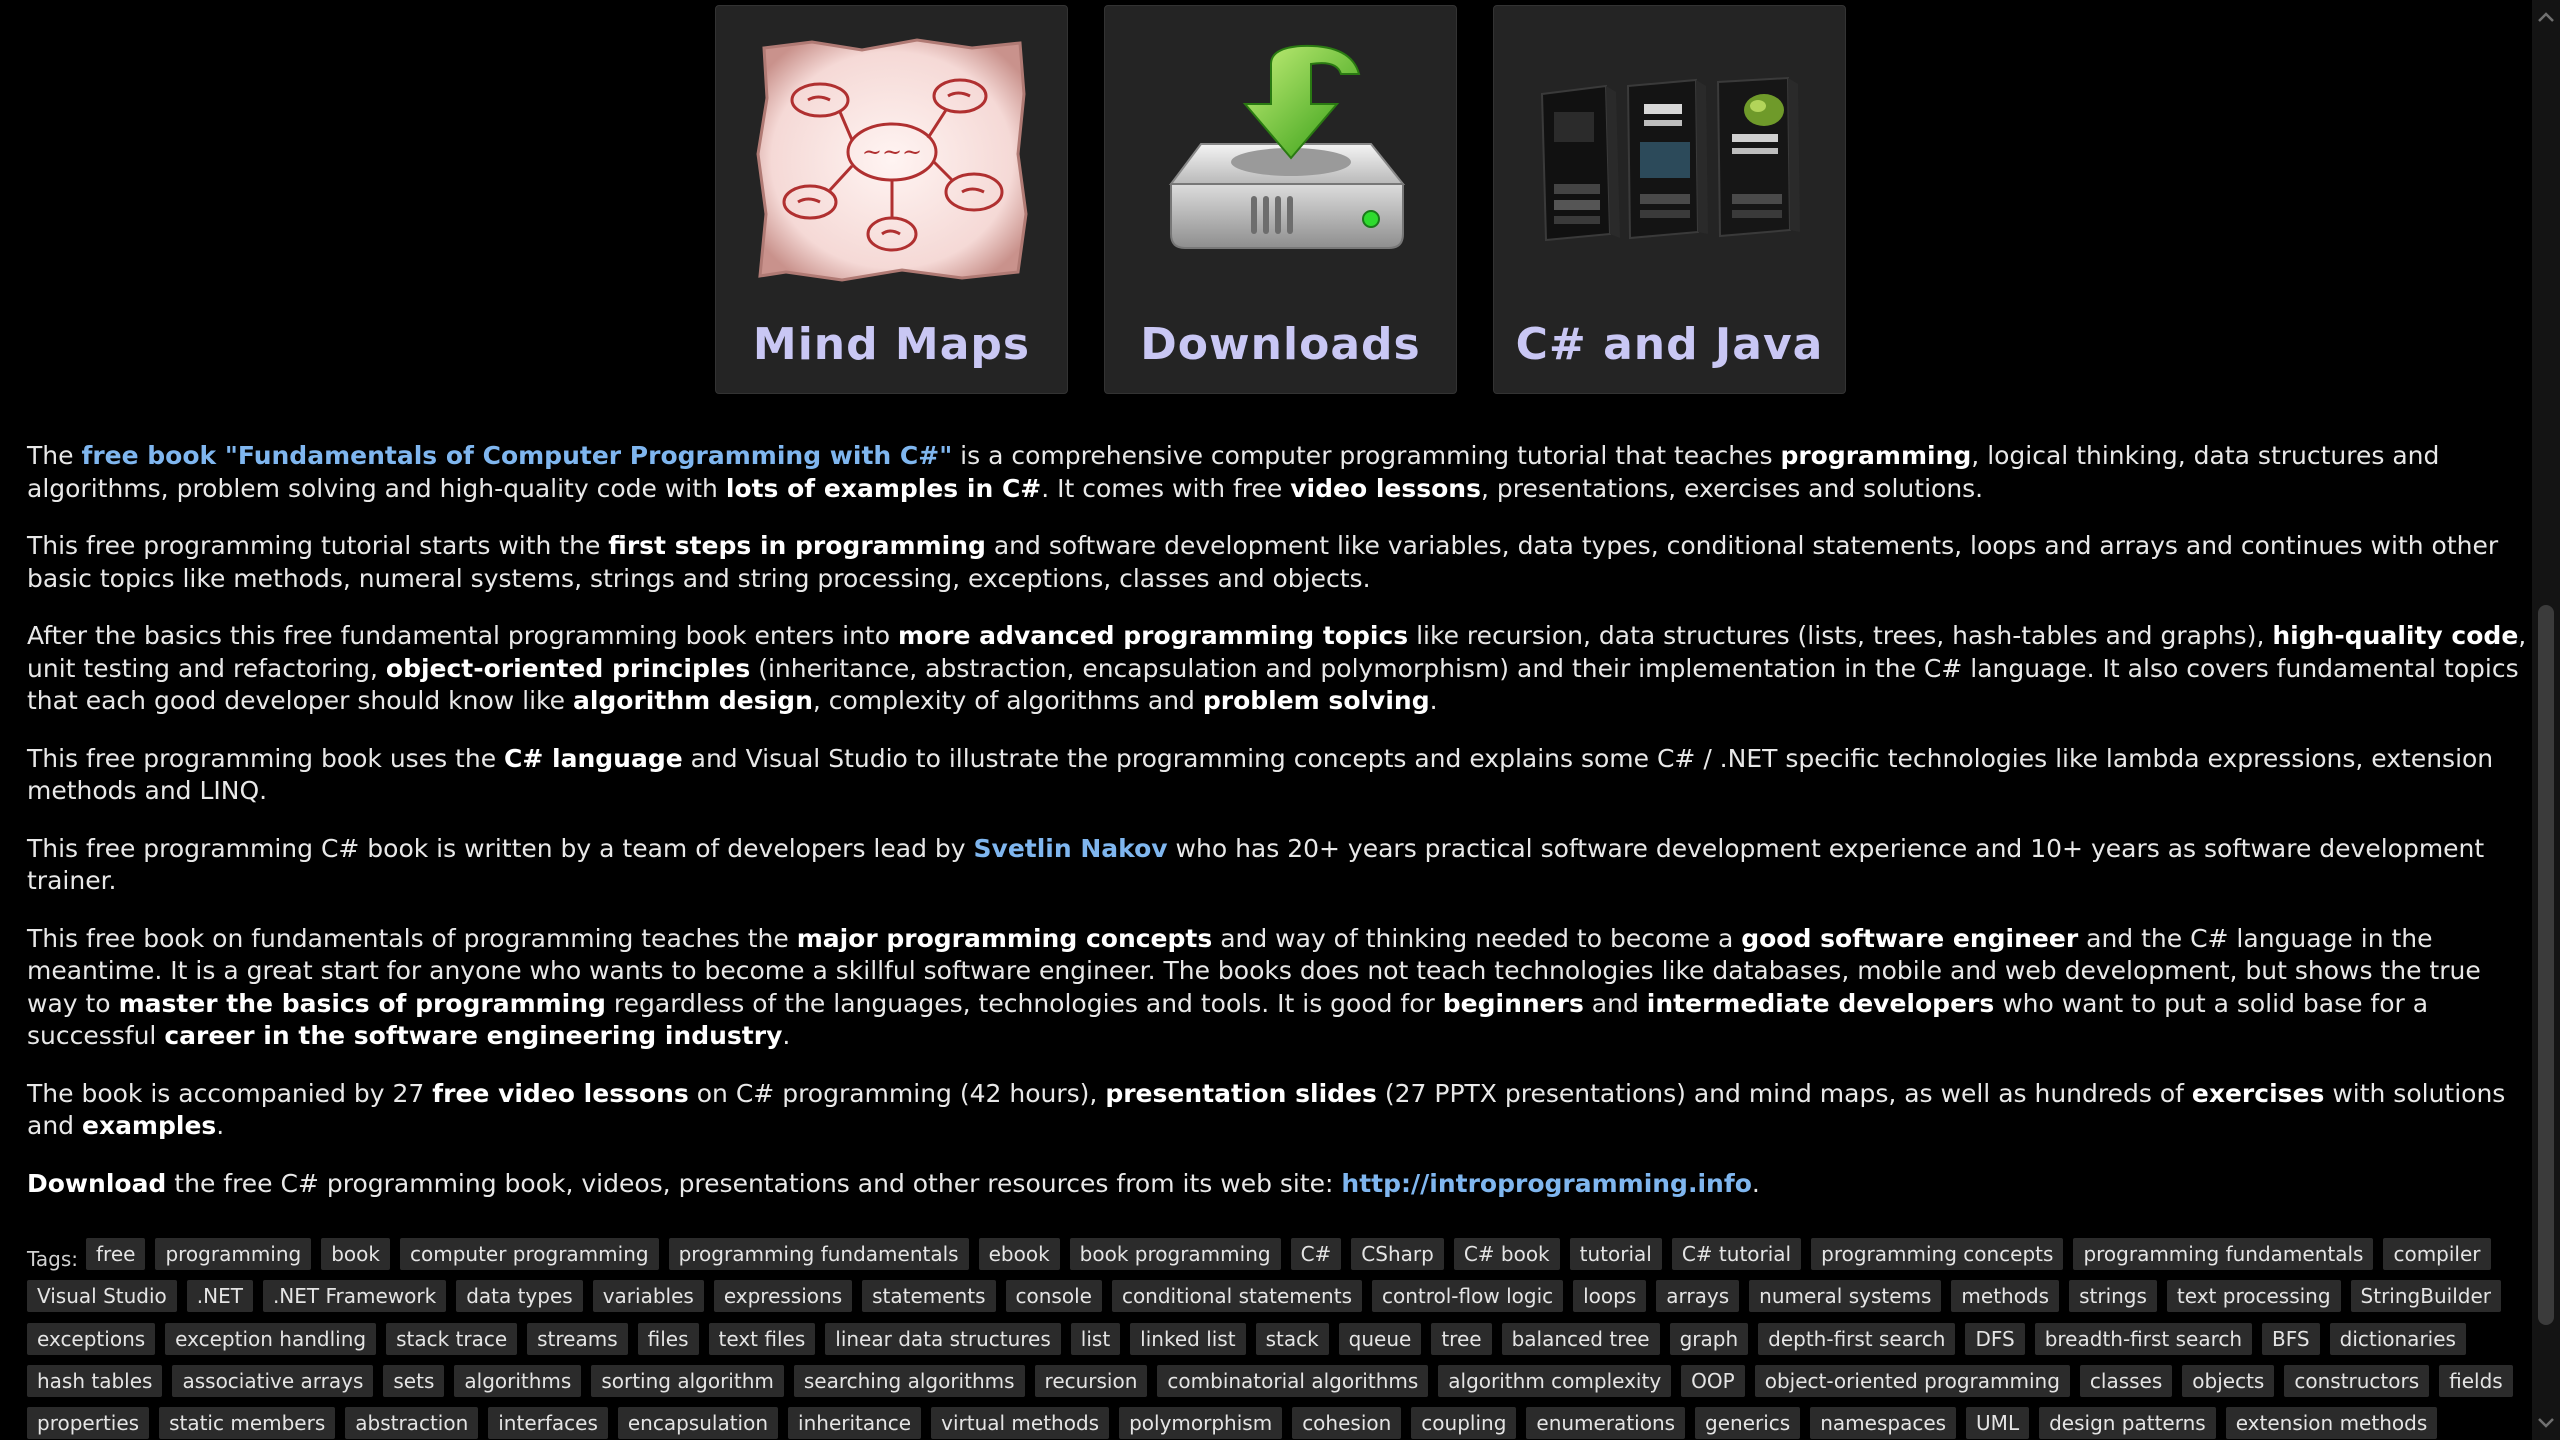 Image resolution: width=2560 pixels, height=1440 pixels. I want to click on tag-chip: CSharp, so click(1397, 1254).